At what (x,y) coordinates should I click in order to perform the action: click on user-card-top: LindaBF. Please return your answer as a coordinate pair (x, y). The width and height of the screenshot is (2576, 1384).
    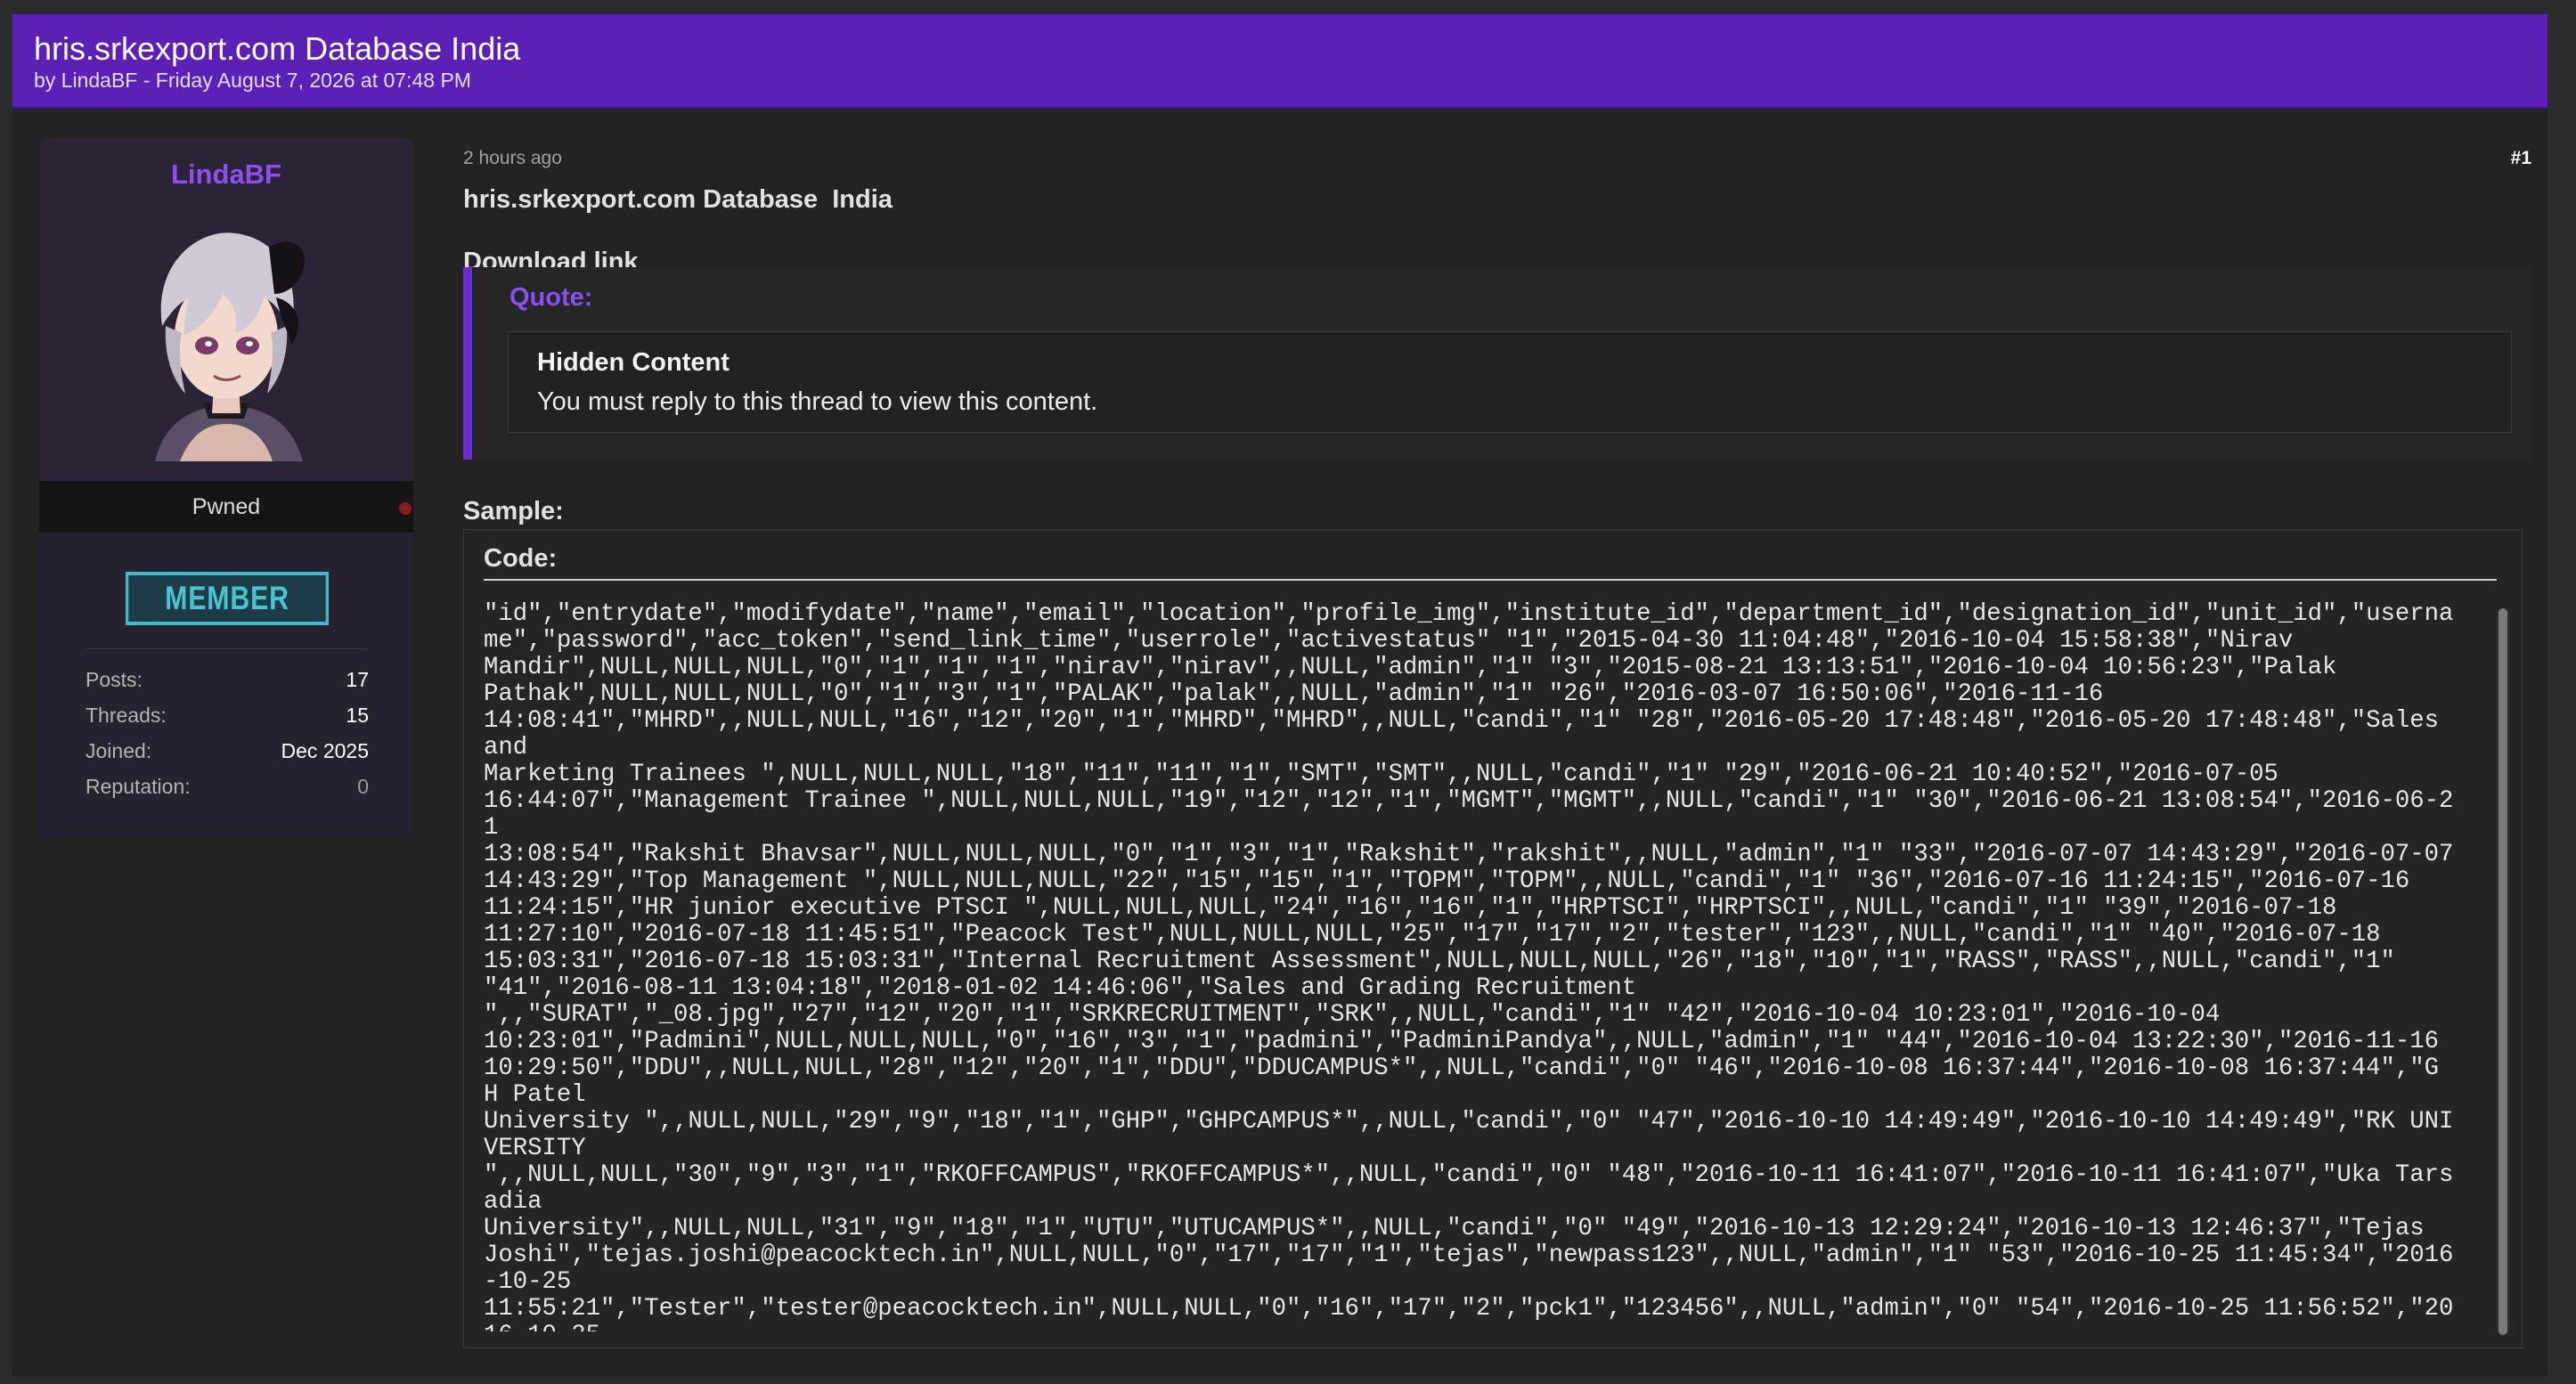
    Looking at the image, I should click on (226, 309).